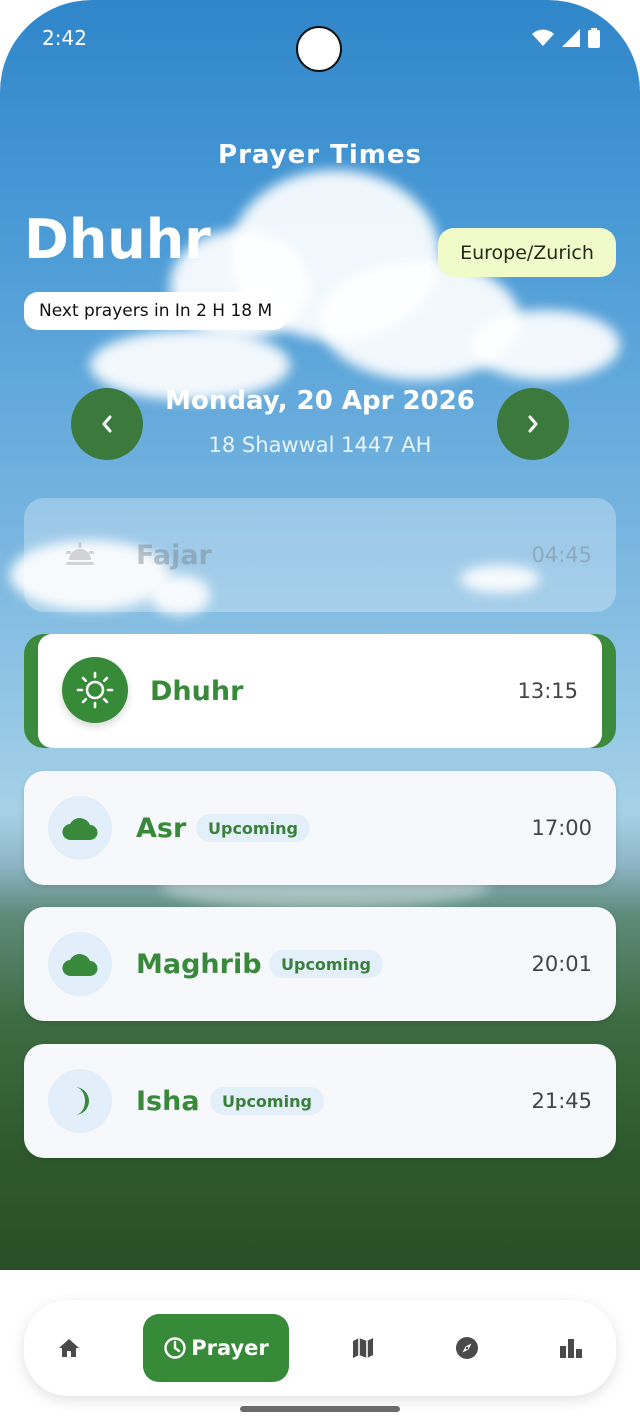 The height and width of the screenshot is (1428, 640). What do you see at coordinates (174, 555) in the screenshot?
I see `prayer-name-fajar: Fajar` at bounding box center [174, 555].